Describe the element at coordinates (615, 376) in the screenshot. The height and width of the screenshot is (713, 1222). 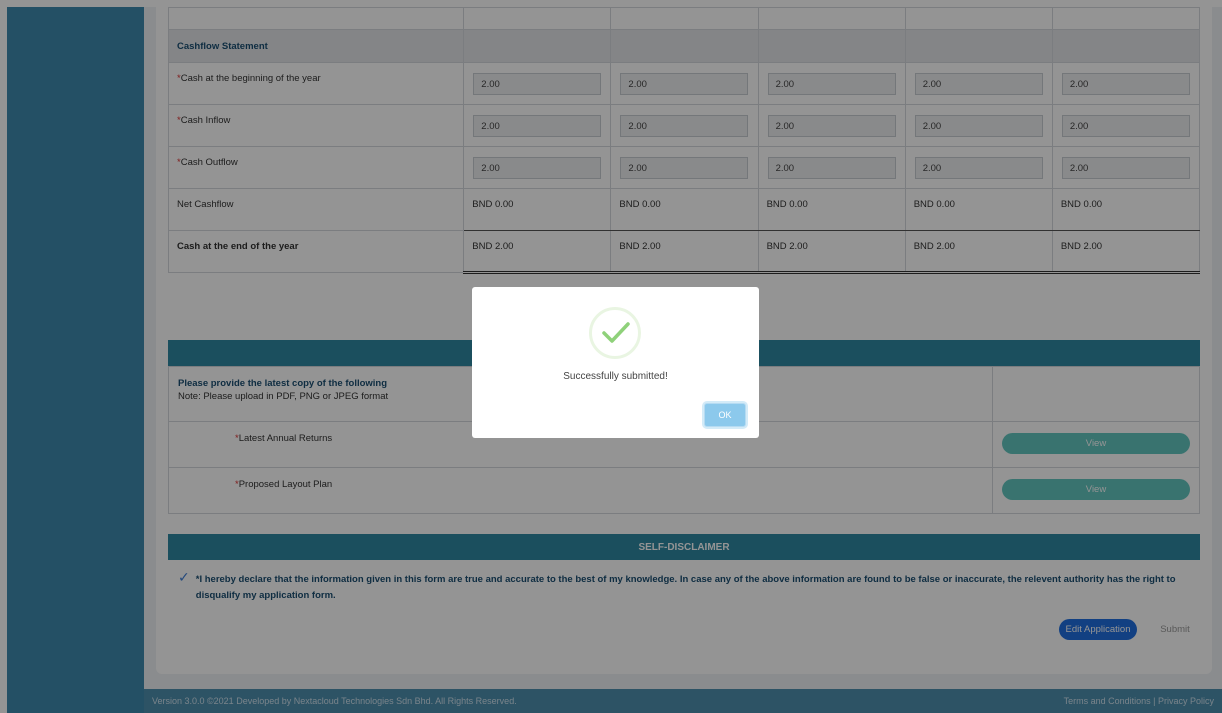
I see `dialog-message: Successfully submitted!` at that location.